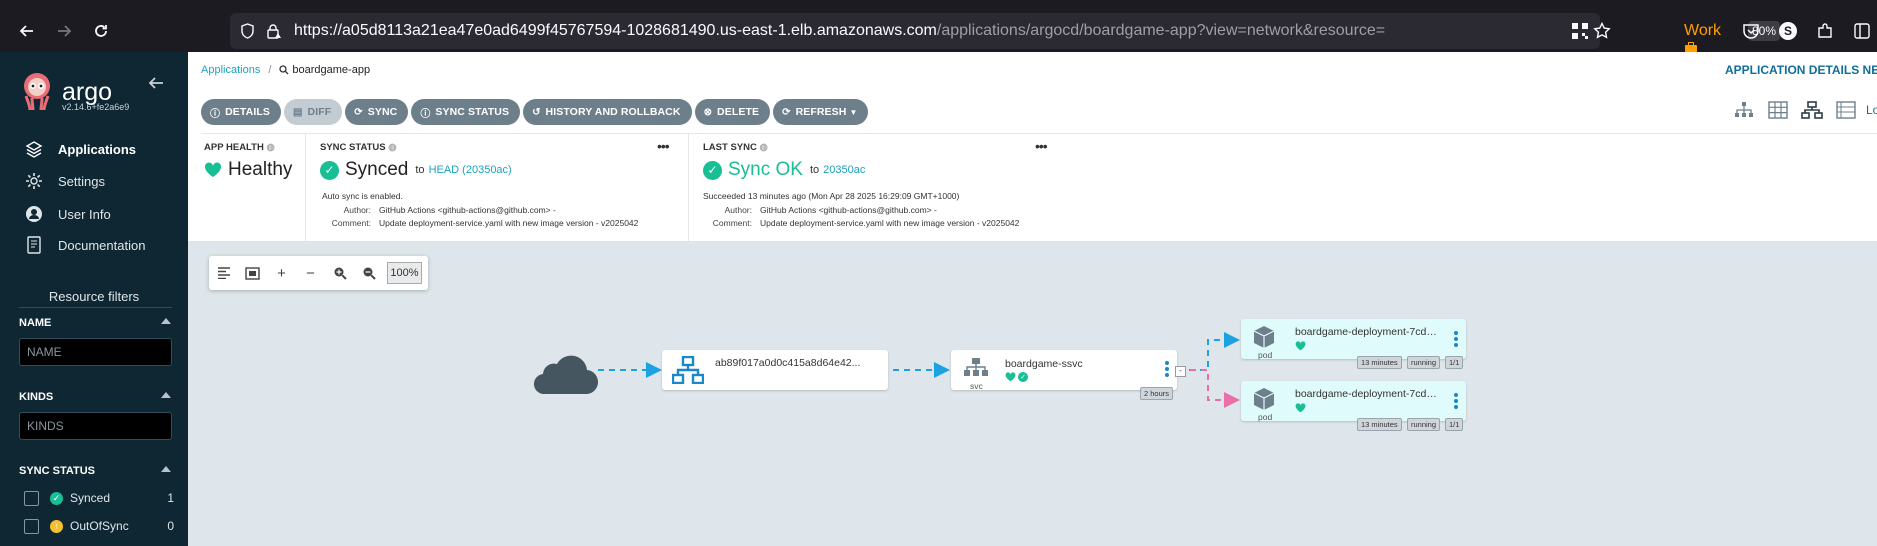 The image size is (1877, 546). I want to click on cloud-icon, so click(565, 374).